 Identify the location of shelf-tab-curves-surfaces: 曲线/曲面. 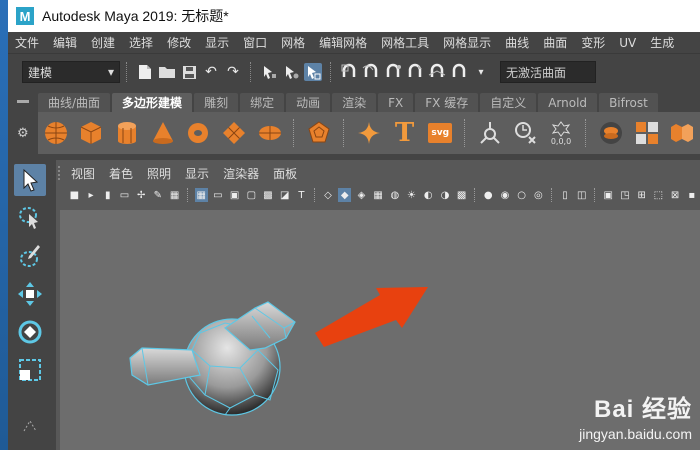
(74, 102).